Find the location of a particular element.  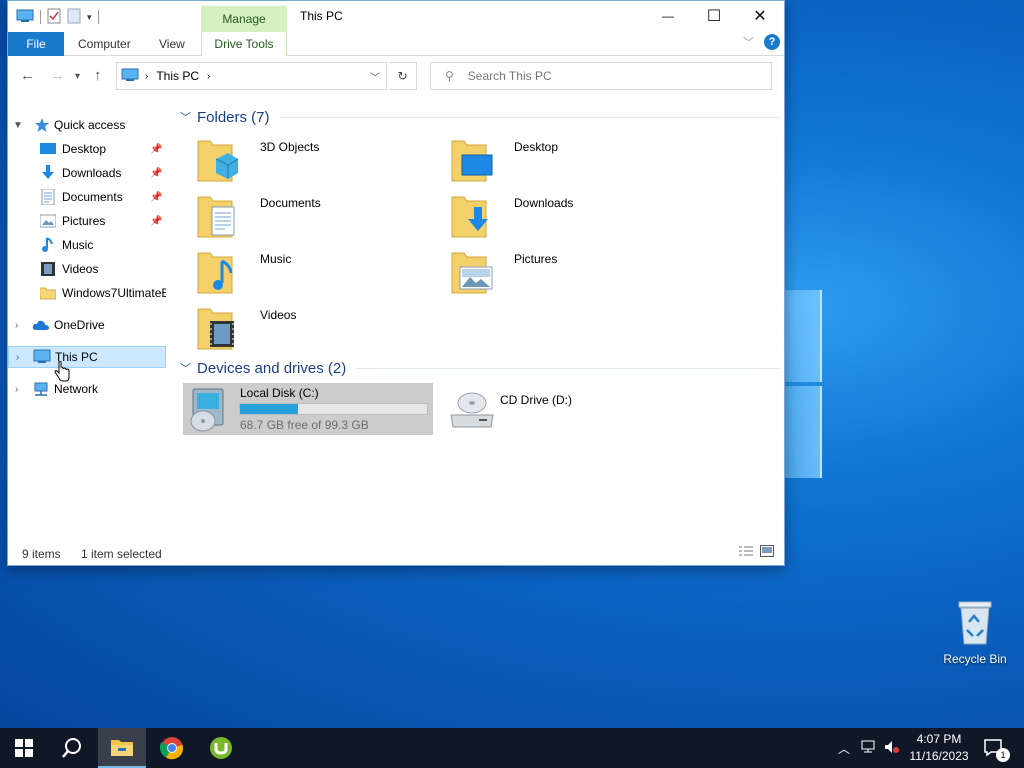

search-input: ⚲ Search This PC is located at coordinates (601, 76).